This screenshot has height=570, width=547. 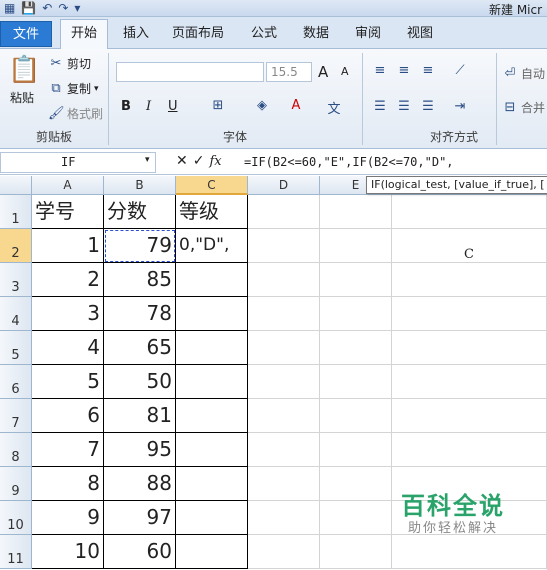 What do you see at coordinates (428, 106) in the screenshot?
I see `align-right-button: ☰` at bounding box center [428, 106].